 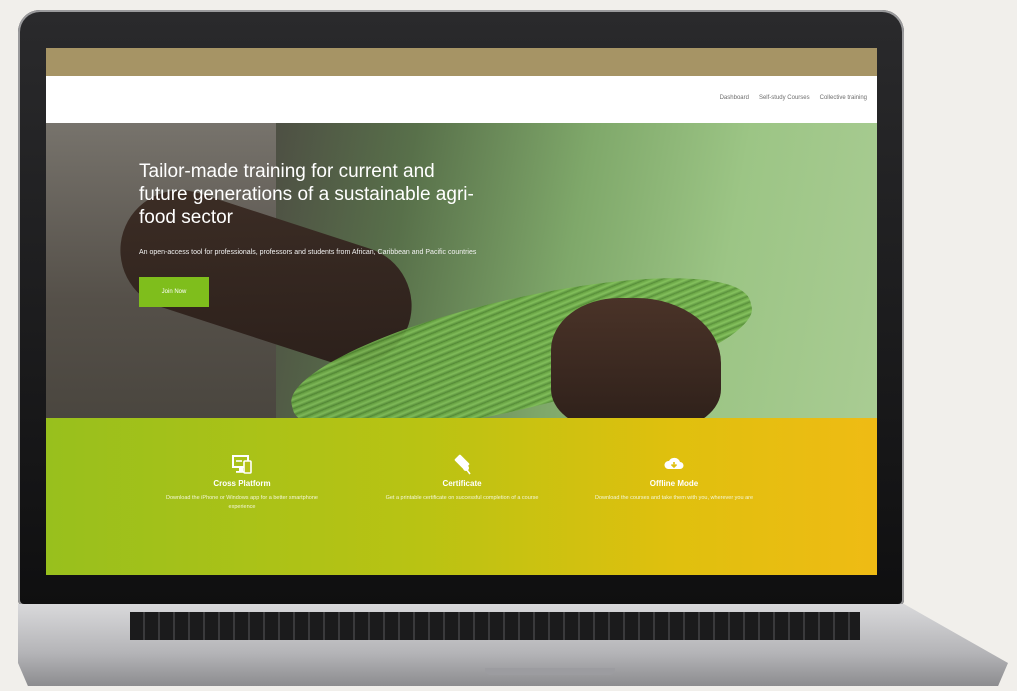 I want to click on hero-photo-hand, so click(x=636, y=358).